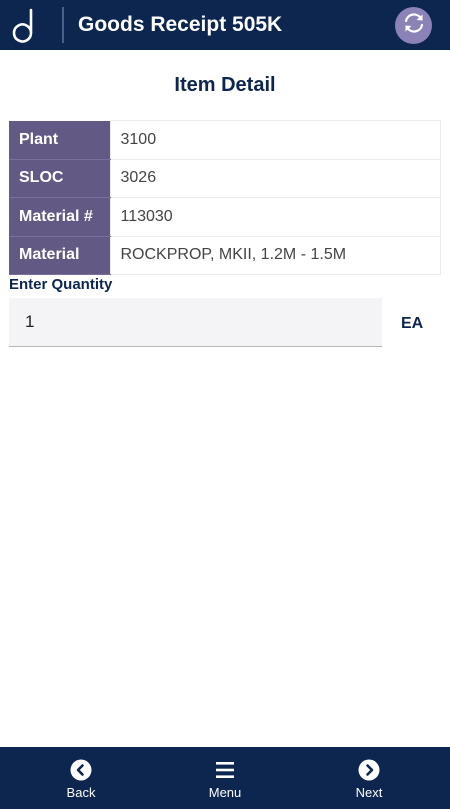 The height and width of the screenshot is (809, 450). Describe the element at coordinates (81, 792) in the screenshot. I see `back-label: Back` at that location.